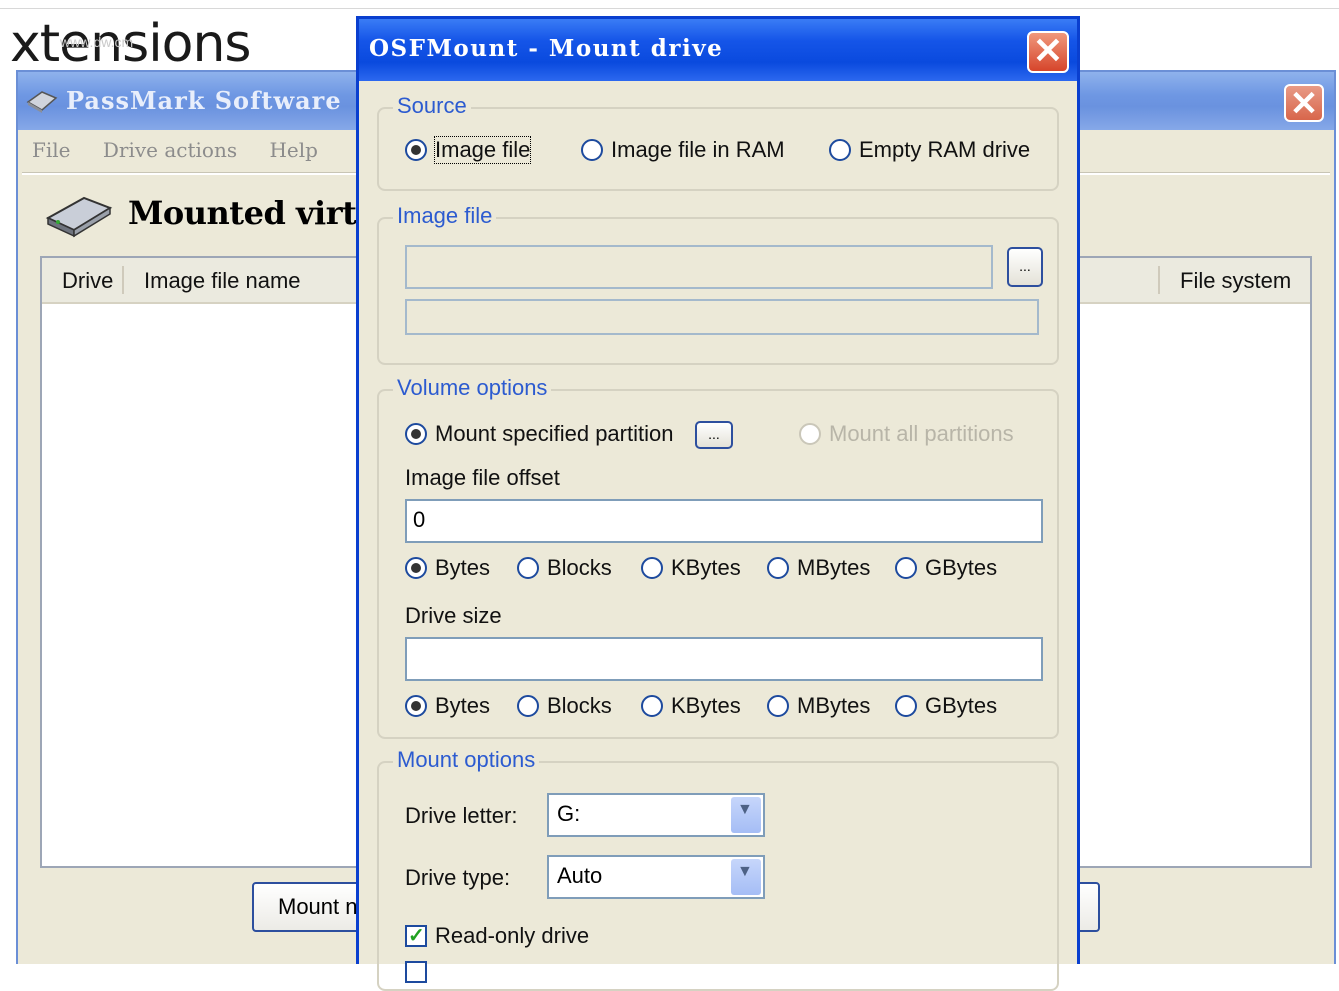  Describe the element at coordinates (170, 150) in the screenshot. I see `menu-drive-actions: Drive actions` at that location.